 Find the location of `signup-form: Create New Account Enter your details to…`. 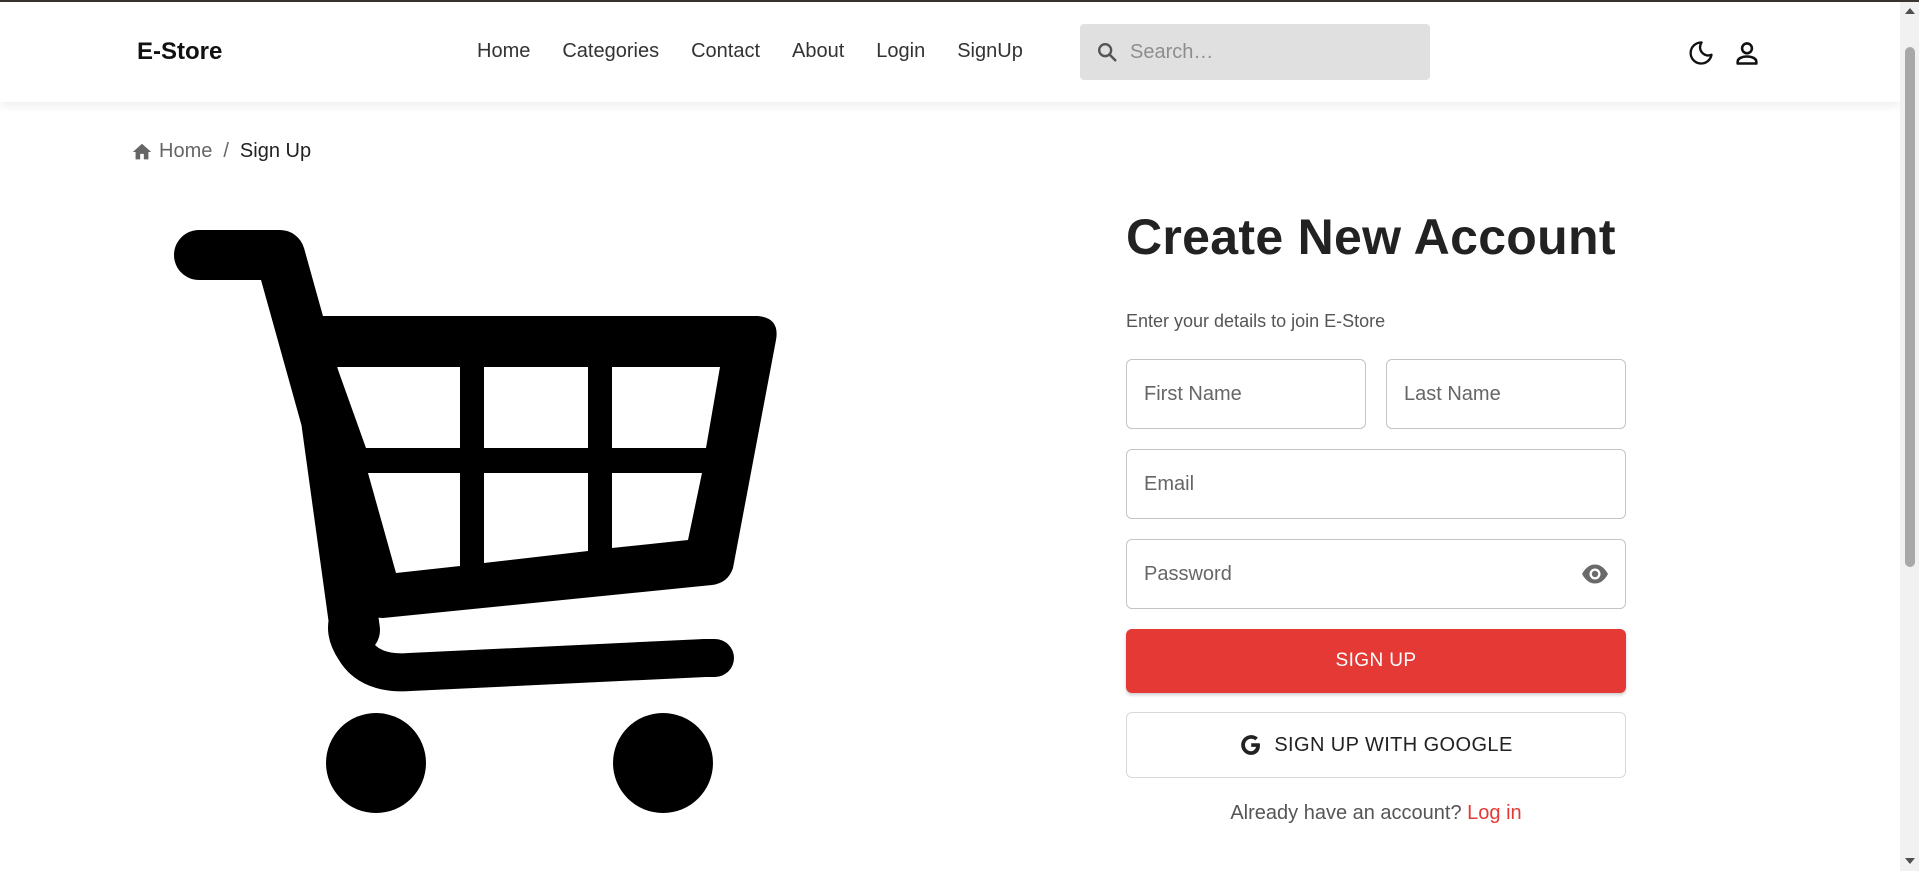

signup-form: Create New Account Enter your details to… is located at coordinates (1376, 270).